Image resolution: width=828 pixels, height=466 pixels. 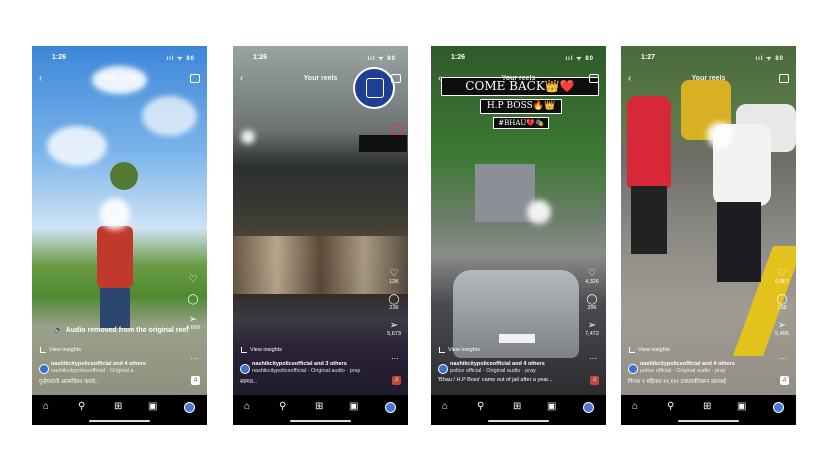 What do you see at coordinates (320, 265) in the screenshot?
I see `crowd-shape` at bounding box center [320, 265].